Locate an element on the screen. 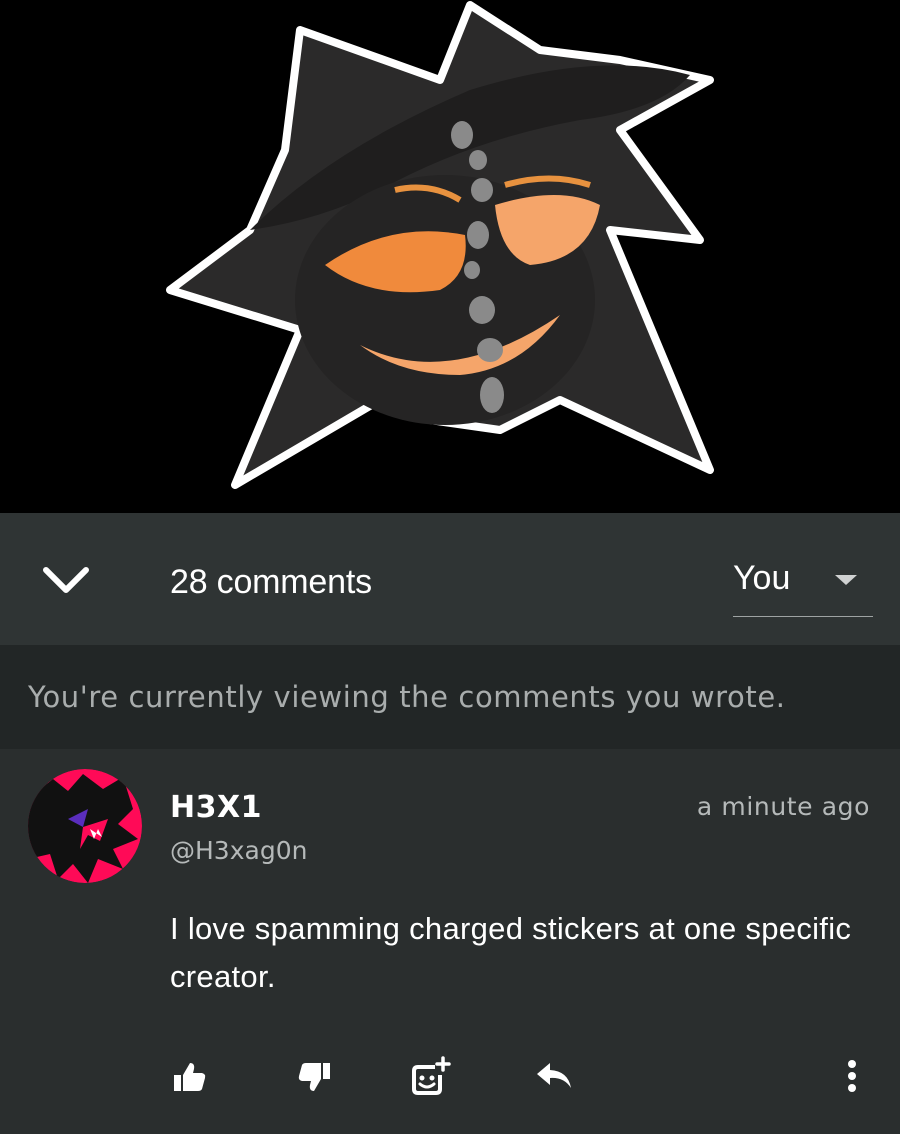 This screenshot has width=900, height=1134. comments-count: 28 comments is located at coordinates (271, 582).